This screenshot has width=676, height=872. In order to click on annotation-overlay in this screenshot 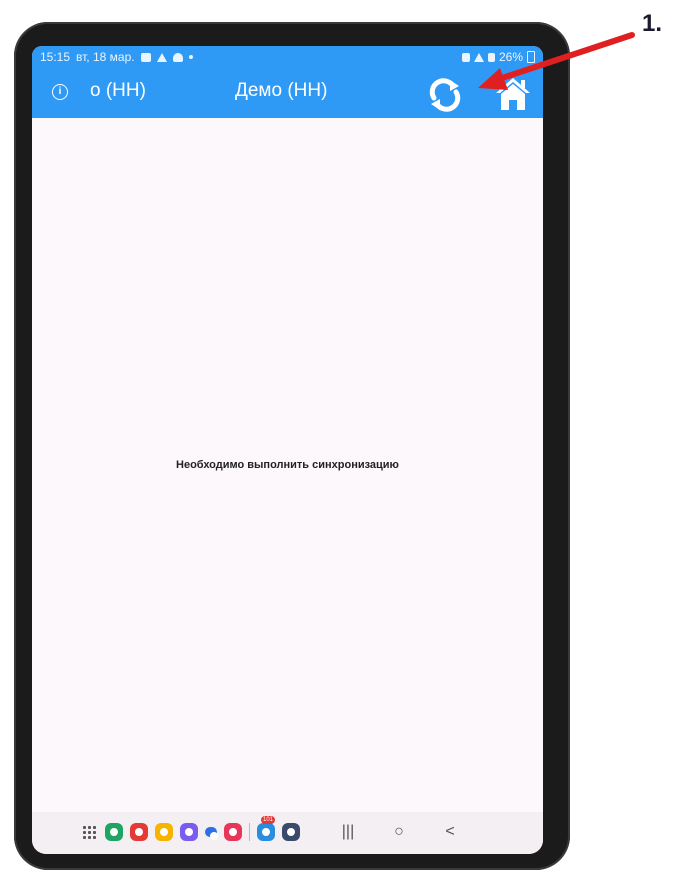, I will do `click(556, 61)`.